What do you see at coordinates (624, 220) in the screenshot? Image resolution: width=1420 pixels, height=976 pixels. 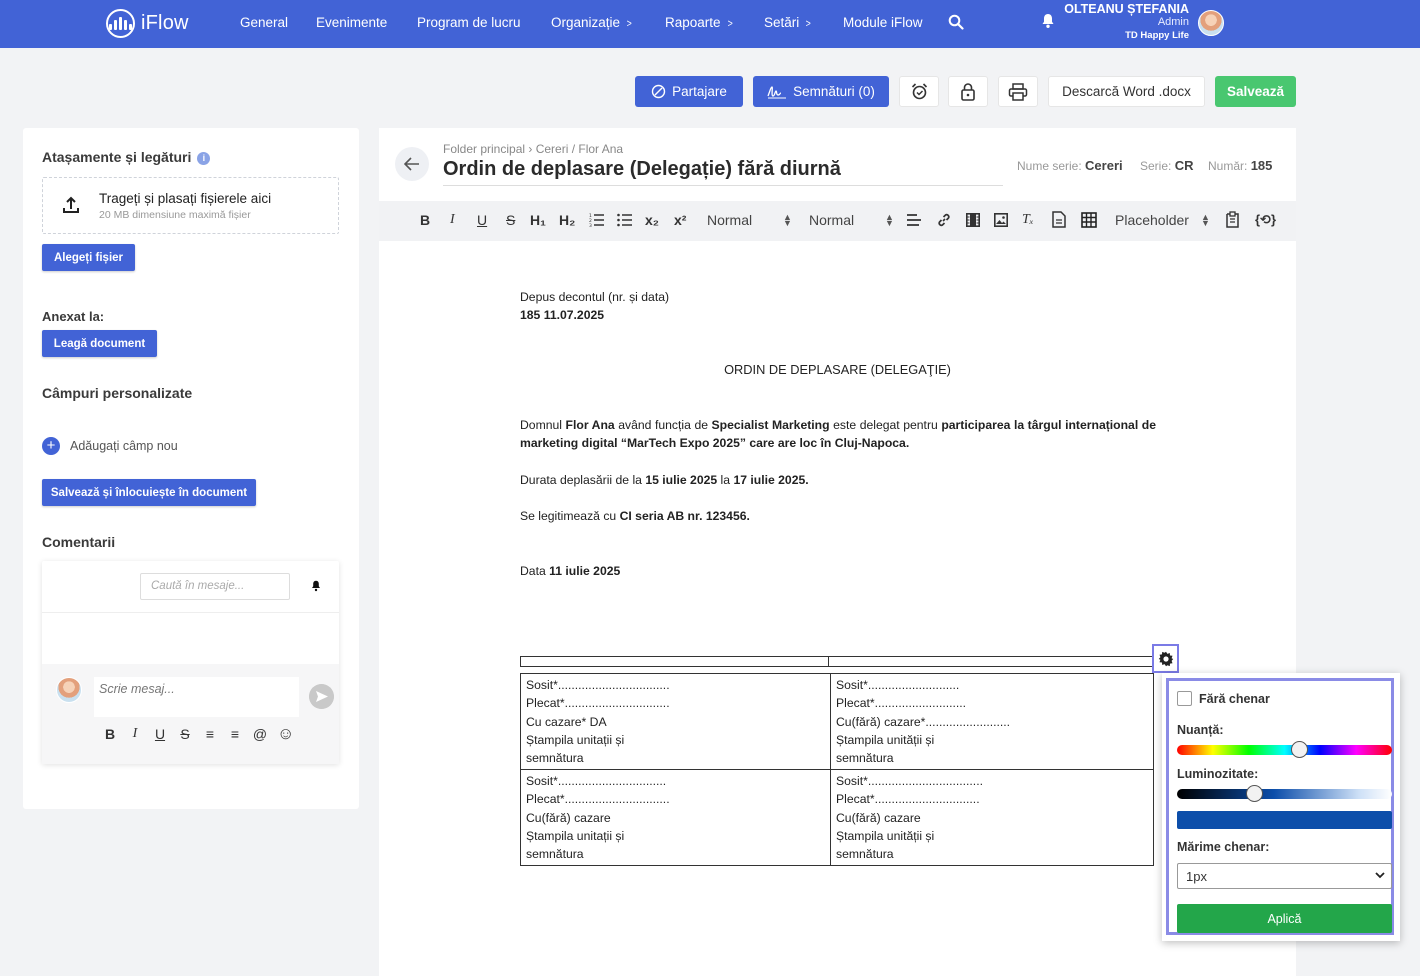 I see `bullet-list-icon` at bounding box center [624, 220].